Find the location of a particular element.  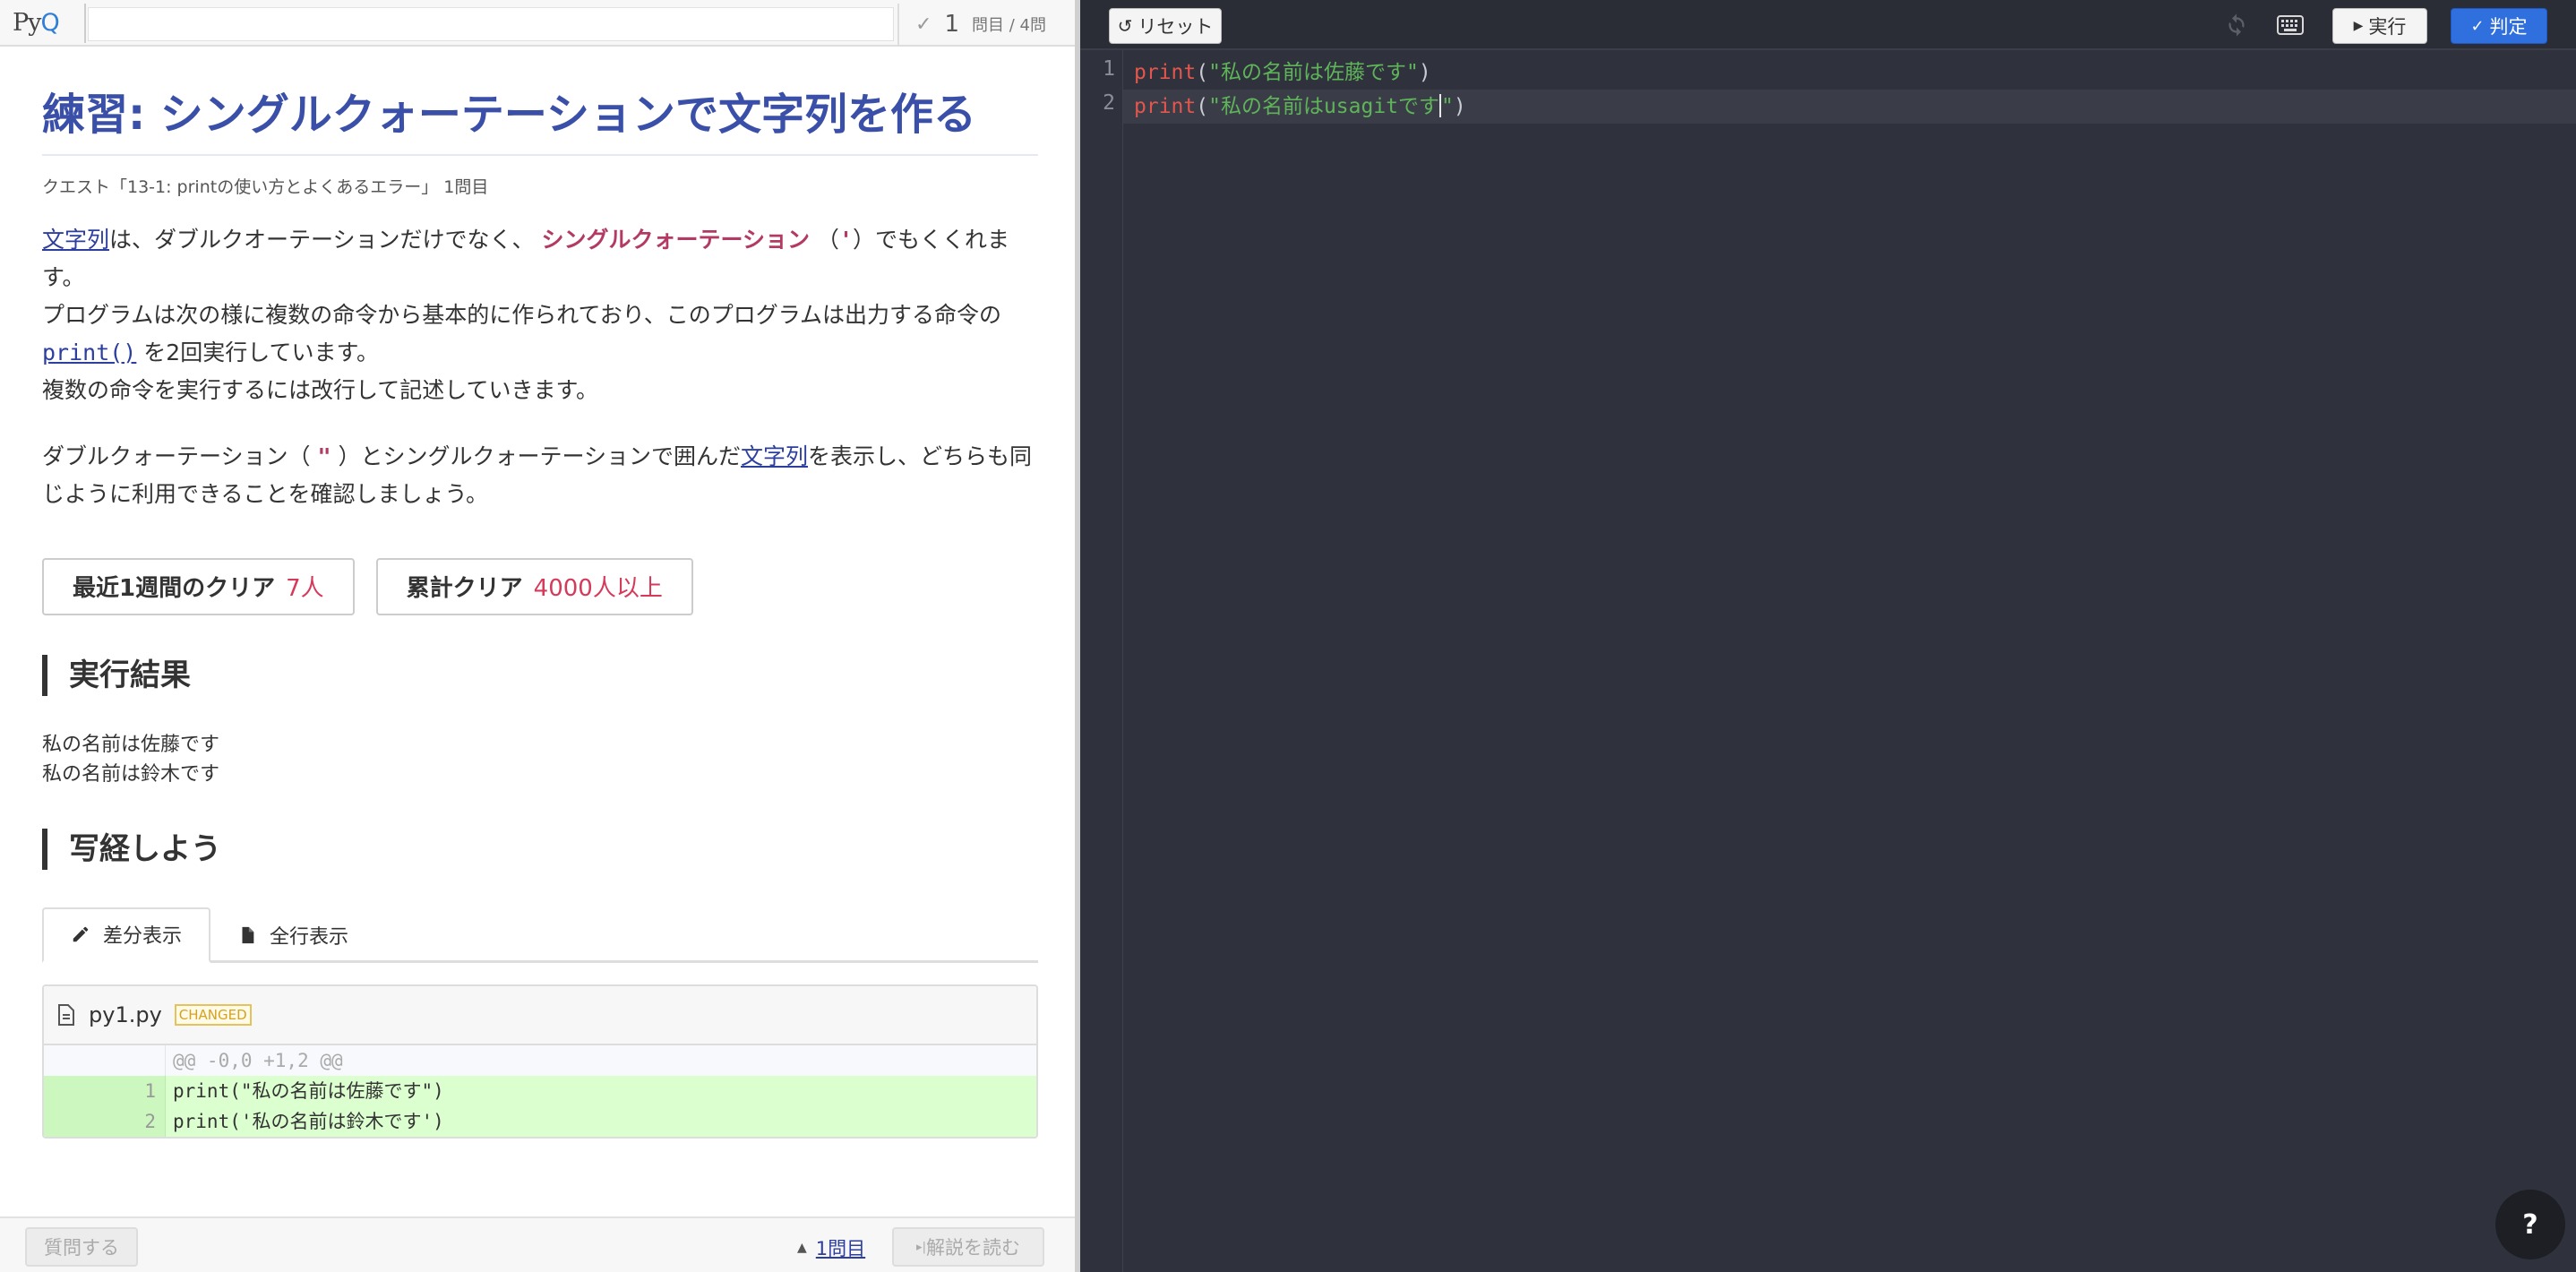

code-line: print("私の名前は佐藤です") is located at coordinates (1849, 73).